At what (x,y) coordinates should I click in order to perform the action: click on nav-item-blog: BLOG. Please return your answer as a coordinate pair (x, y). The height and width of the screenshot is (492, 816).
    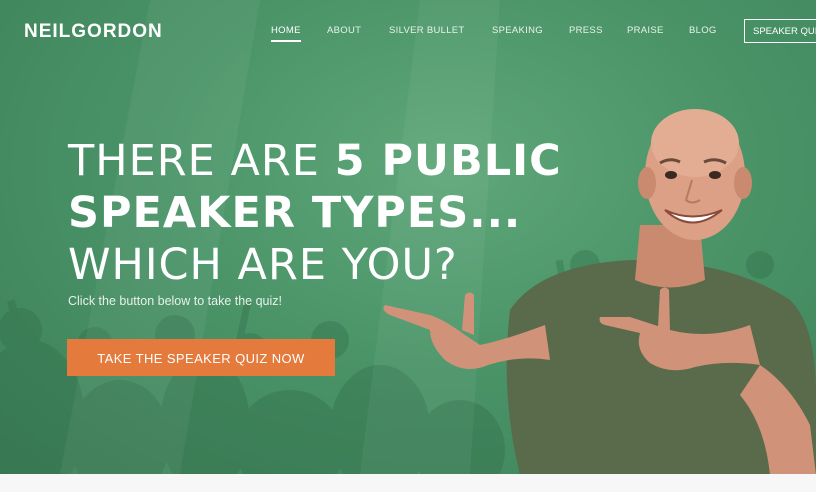
    Looking at the image, I should click on (703, 30).